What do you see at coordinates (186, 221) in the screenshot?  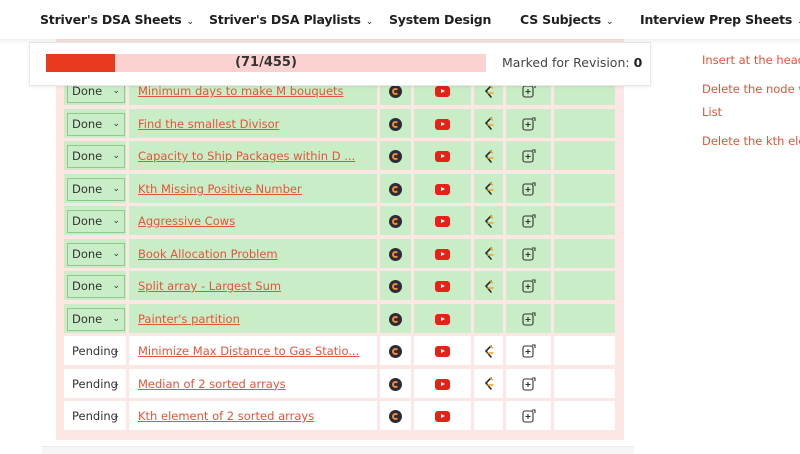 I see `problem-link: Aggressive Cows` at bounding box center [186, 221].